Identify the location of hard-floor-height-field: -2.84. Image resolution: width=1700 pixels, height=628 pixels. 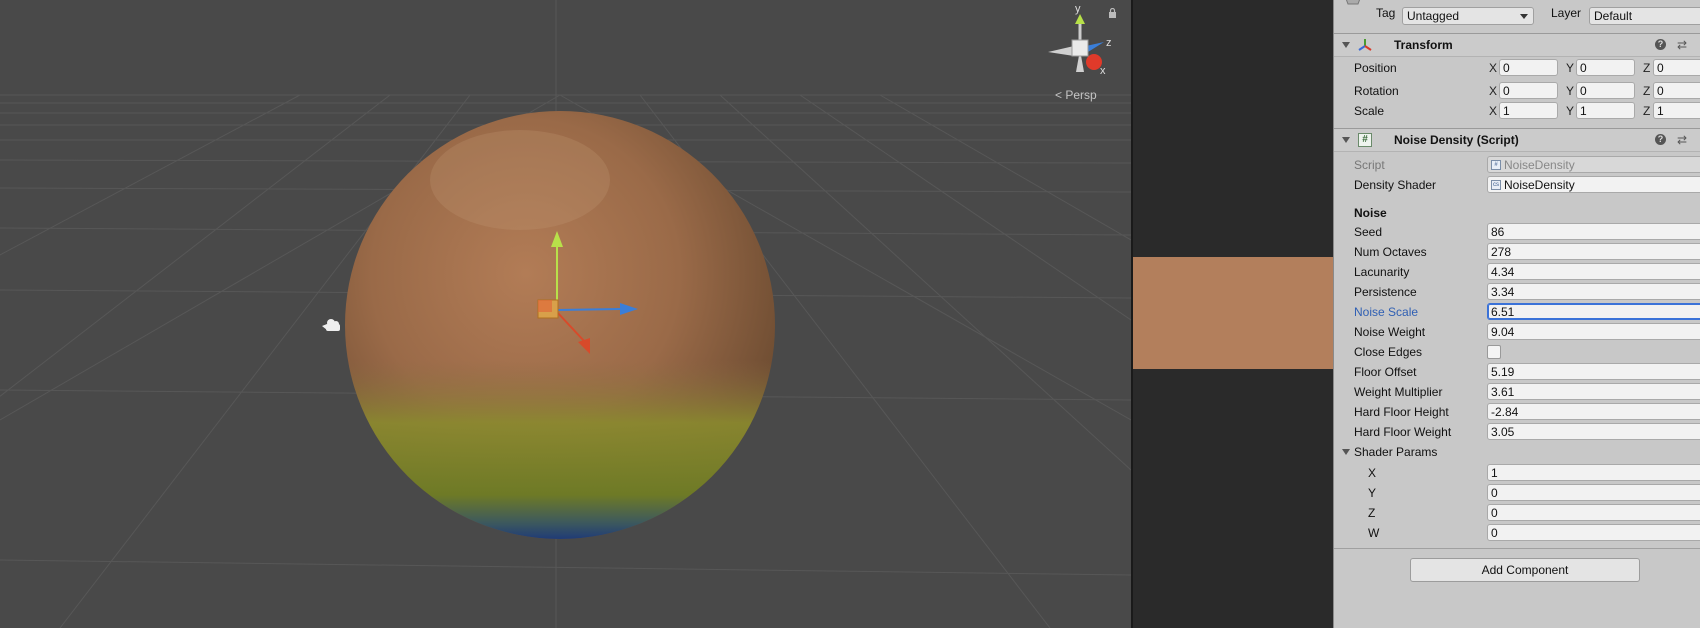
(1593, 411).